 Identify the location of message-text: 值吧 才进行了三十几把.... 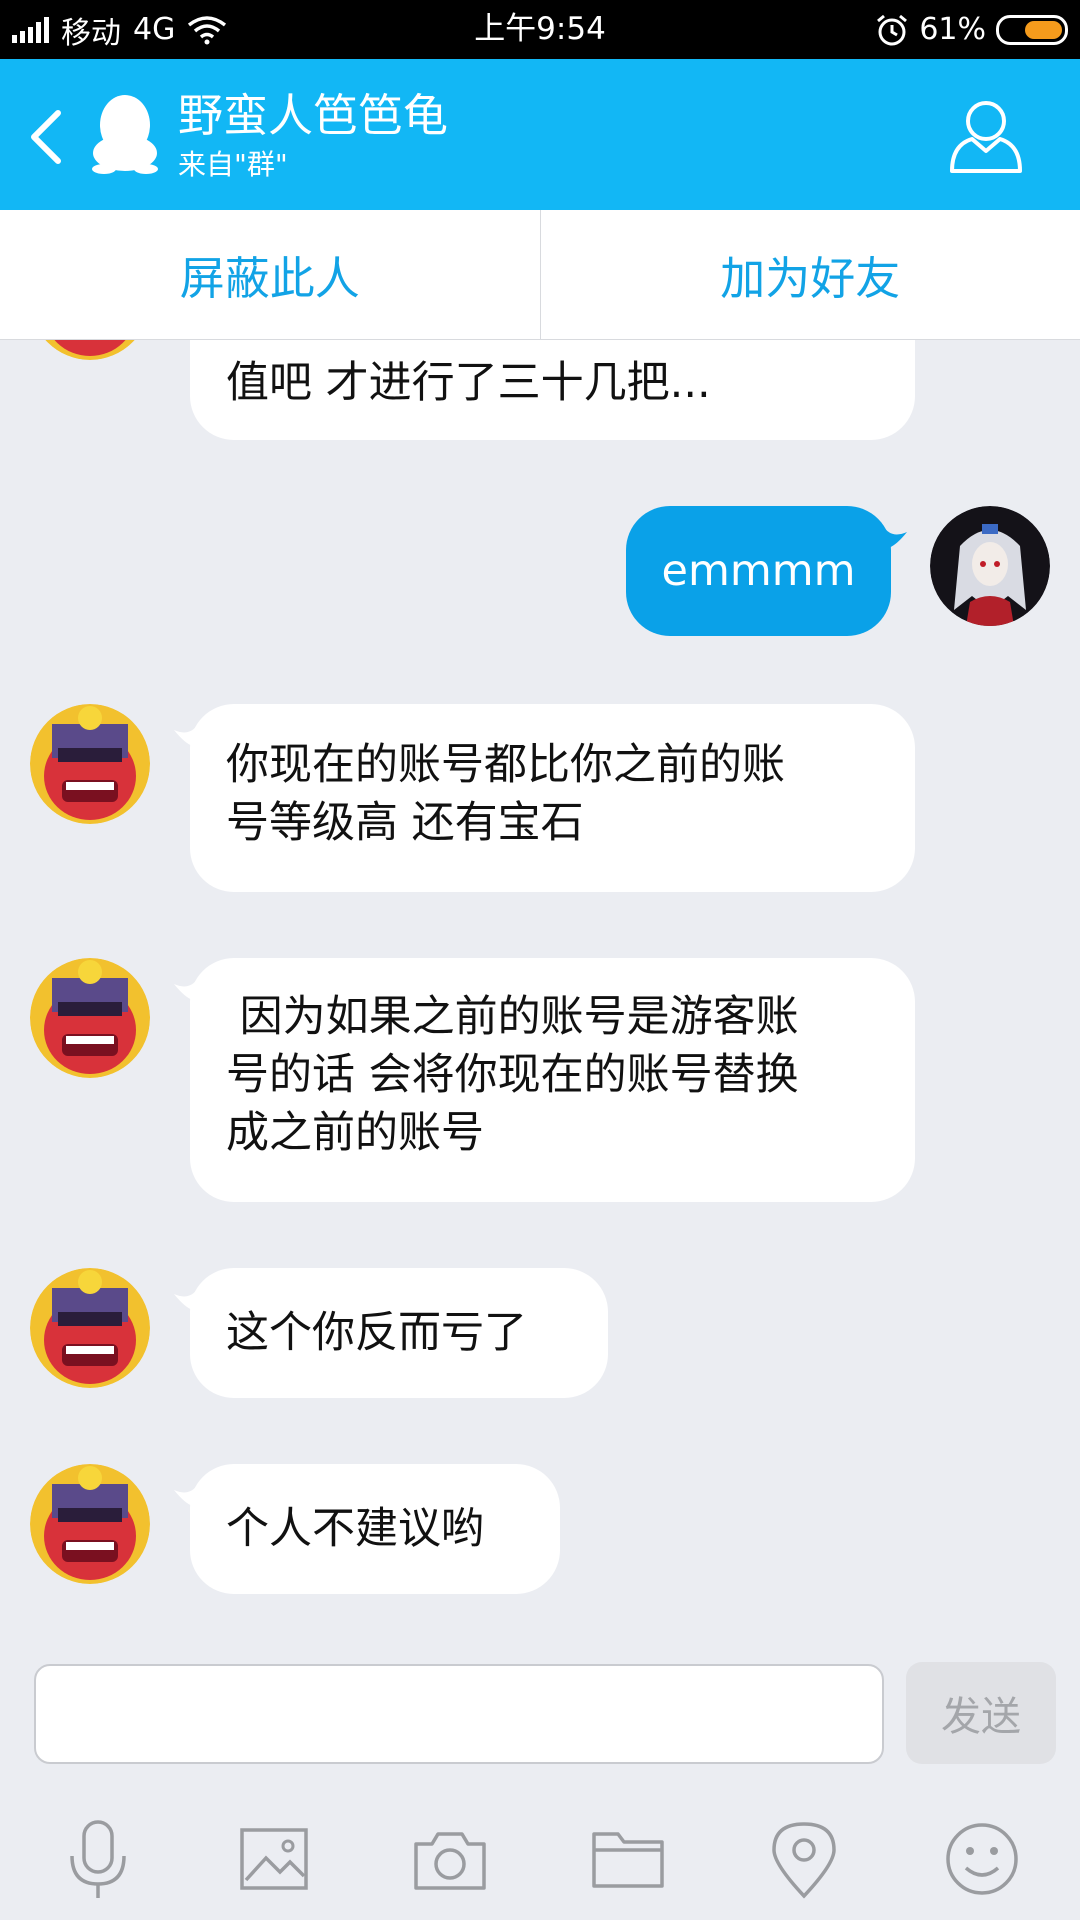
(468, 383).